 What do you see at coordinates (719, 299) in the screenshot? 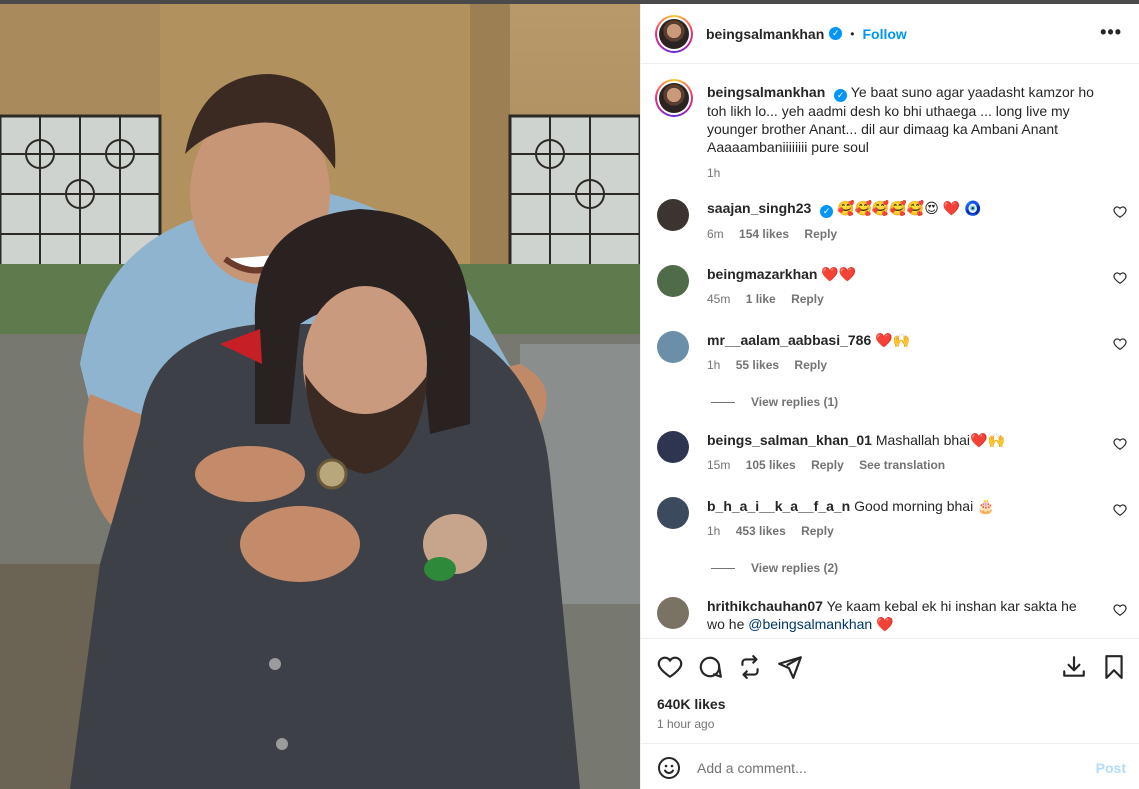
I see `comment-age: 45m` at bounding box center [719, 299].